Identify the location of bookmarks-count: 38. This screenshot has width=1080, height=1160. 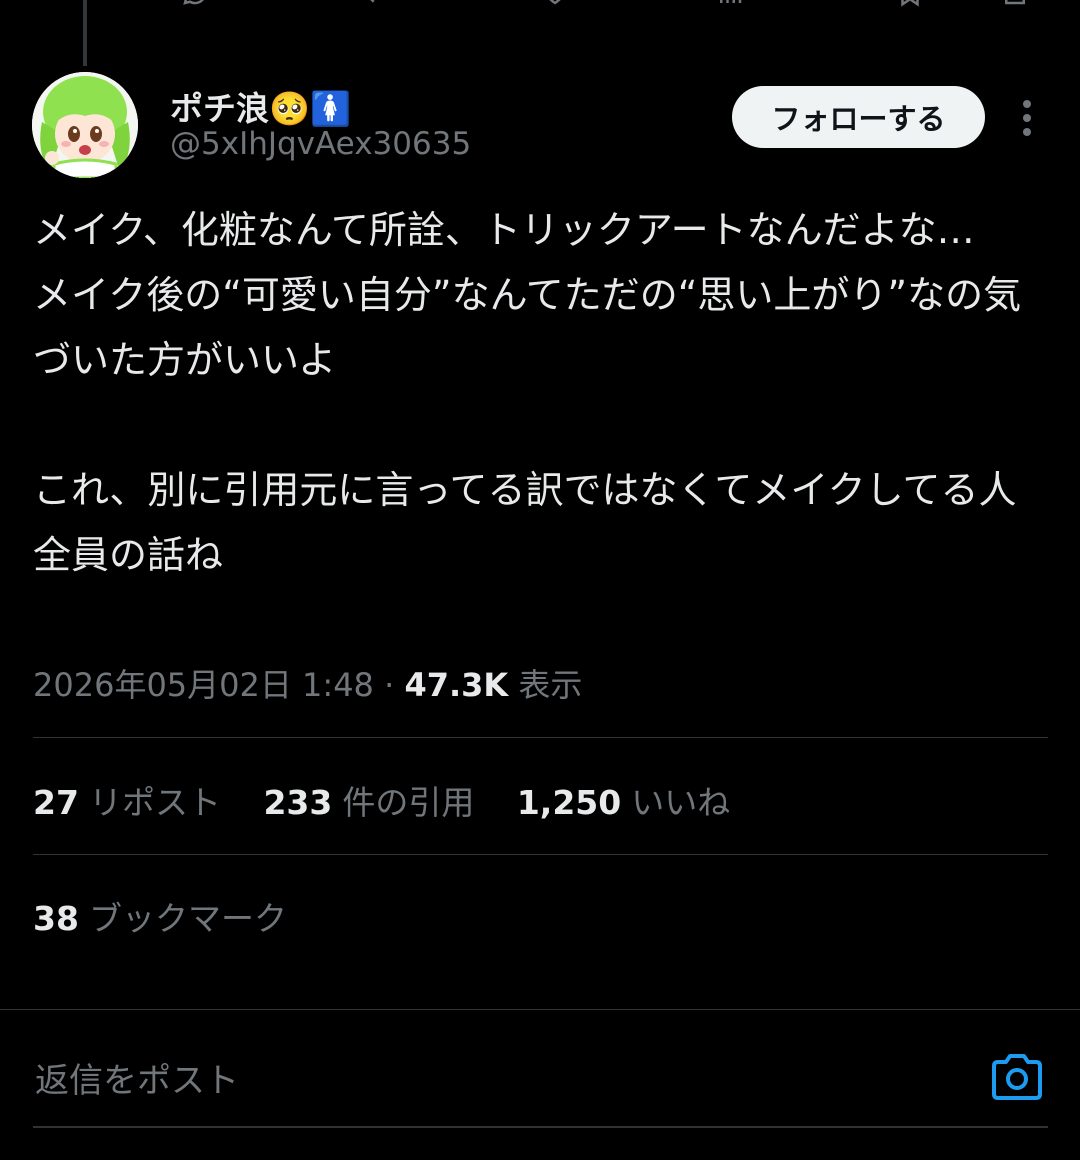
(56, 918).